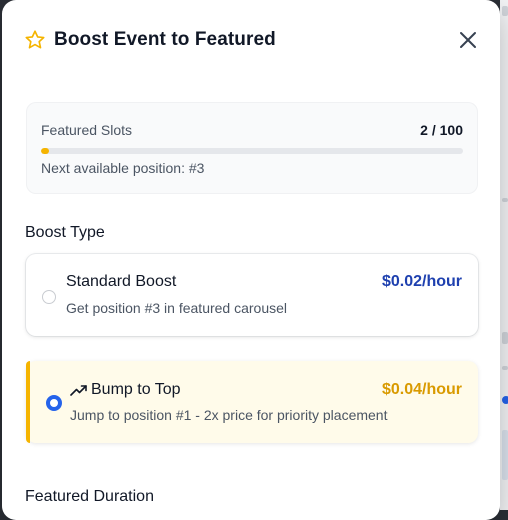 Image resolution: width=508 pixels, height=520 pixels. I want to click on close-icon, so click(468, 40).